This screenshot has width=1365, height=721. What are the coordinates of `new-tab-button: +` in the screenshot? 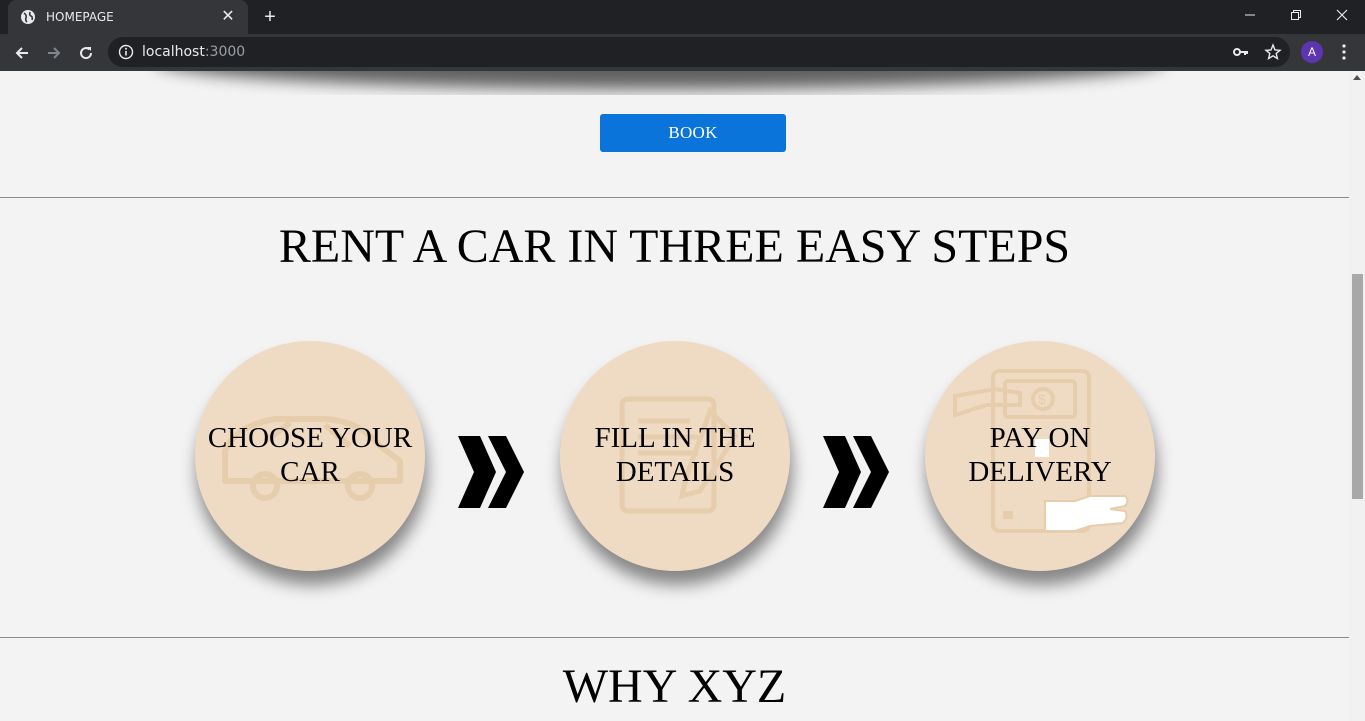 It's located at (270, 17).